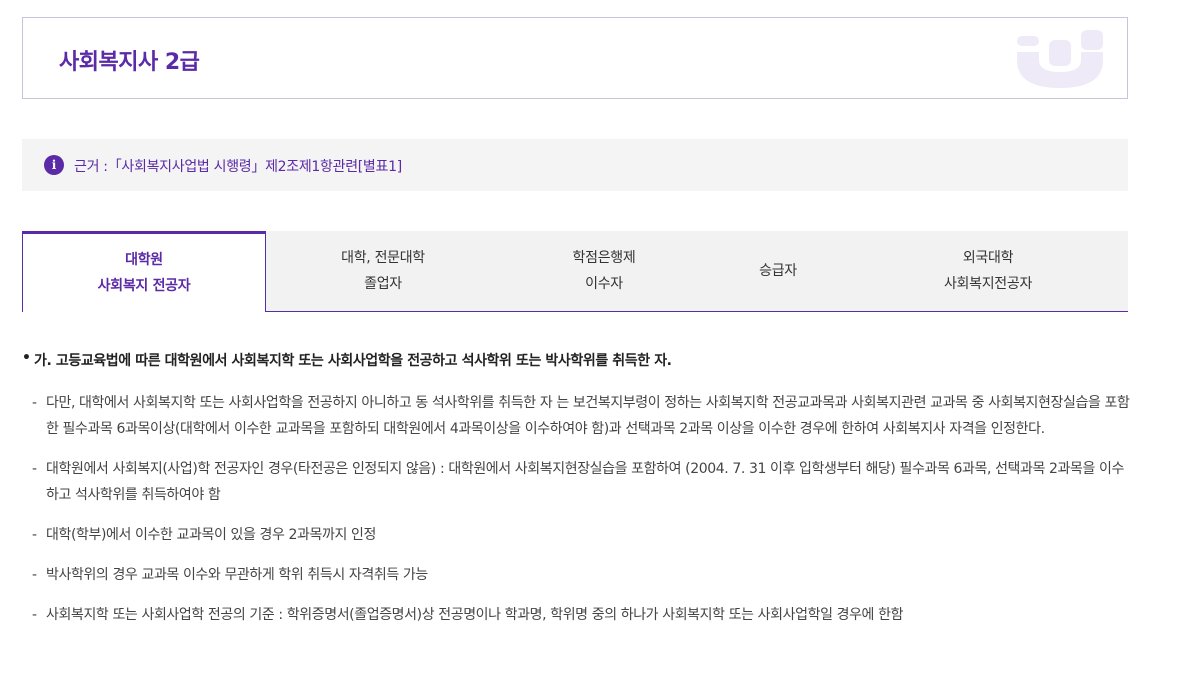 This screenshot has width=1188, height=700. What do you see at coordinates (383, 258) in the screenshot?
I see `tab-label-line1: 대학, 전문대학` at bounding box center [383, 258].